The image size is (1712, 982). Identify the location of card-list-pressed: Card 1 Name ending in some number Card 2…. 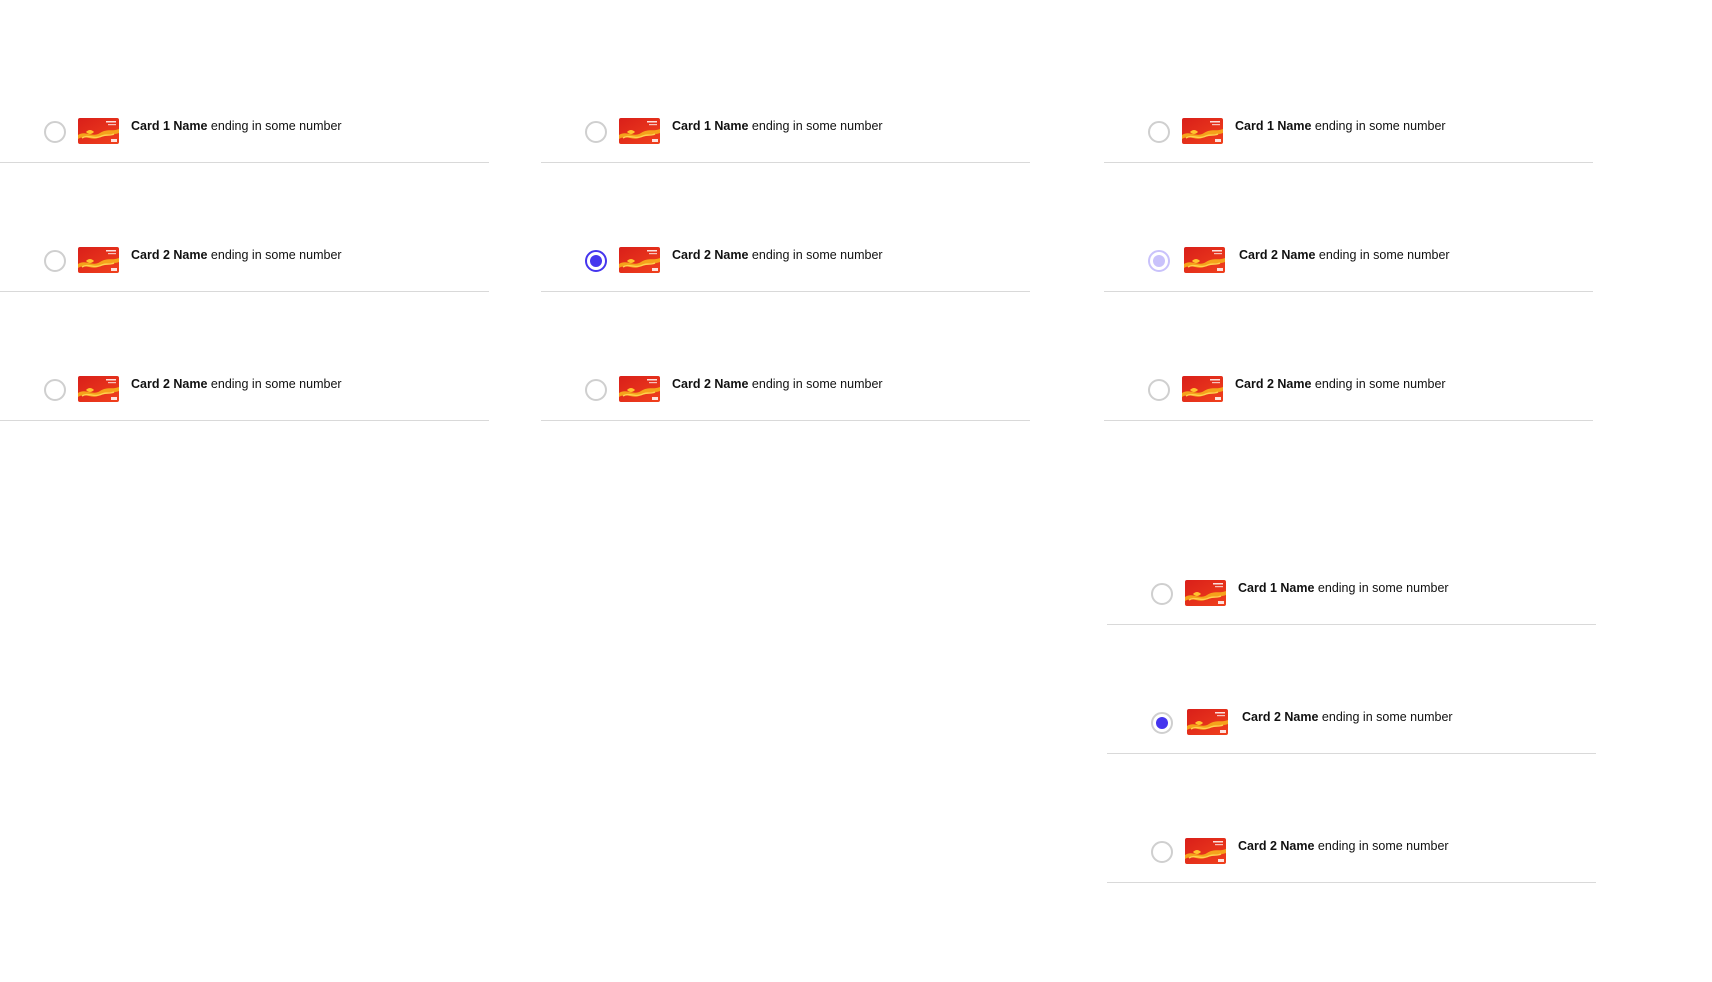
(1351, 689).